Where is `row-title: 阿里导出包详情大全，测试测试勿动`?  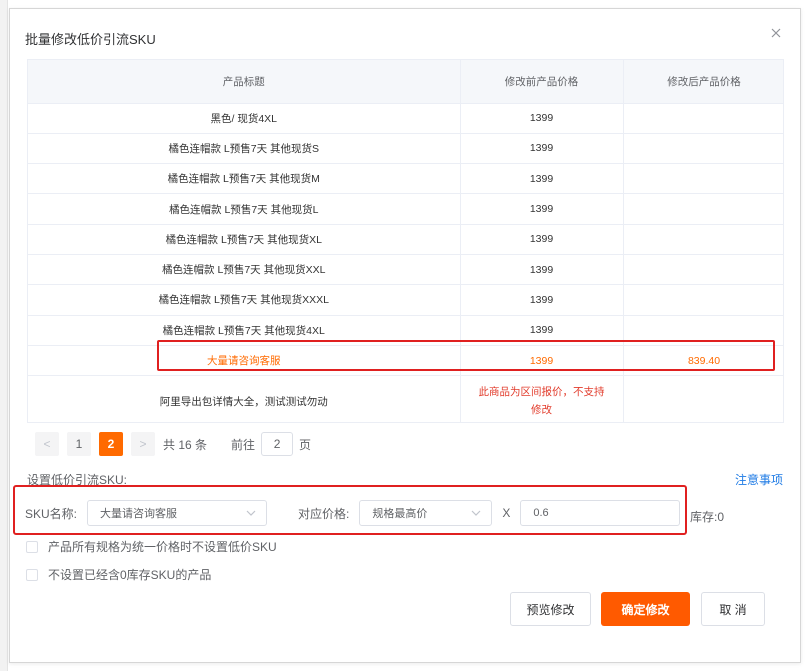
row-title: 阿里导出包详情大全，测试测试勿动 is located at coordinates (244, 398).